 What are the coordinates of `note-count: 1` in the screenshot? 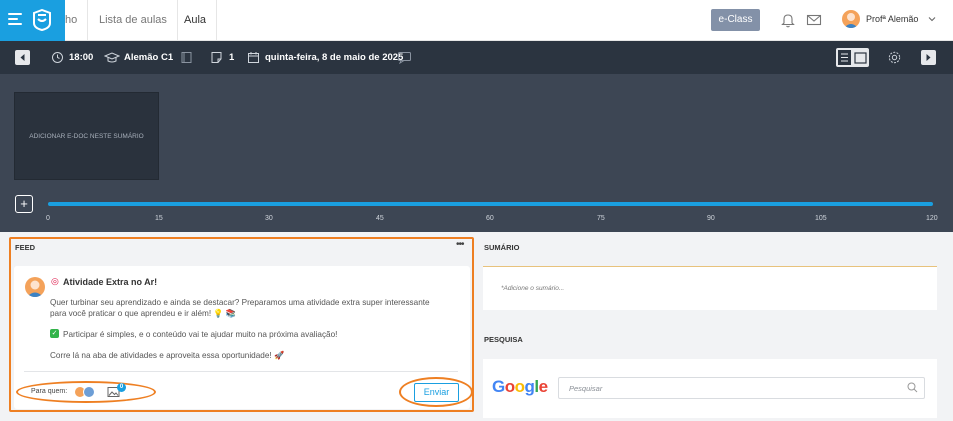 It's located at (232, 57).